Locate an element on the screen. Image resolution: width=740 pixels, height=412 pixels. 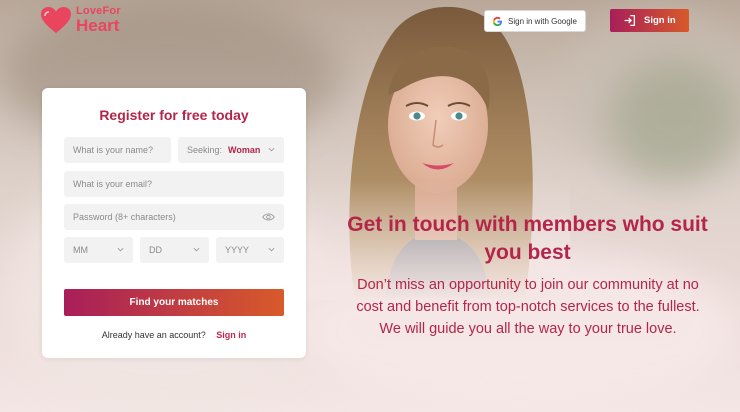
birth-year-select: YYYY is located at coordinates (250, 250).